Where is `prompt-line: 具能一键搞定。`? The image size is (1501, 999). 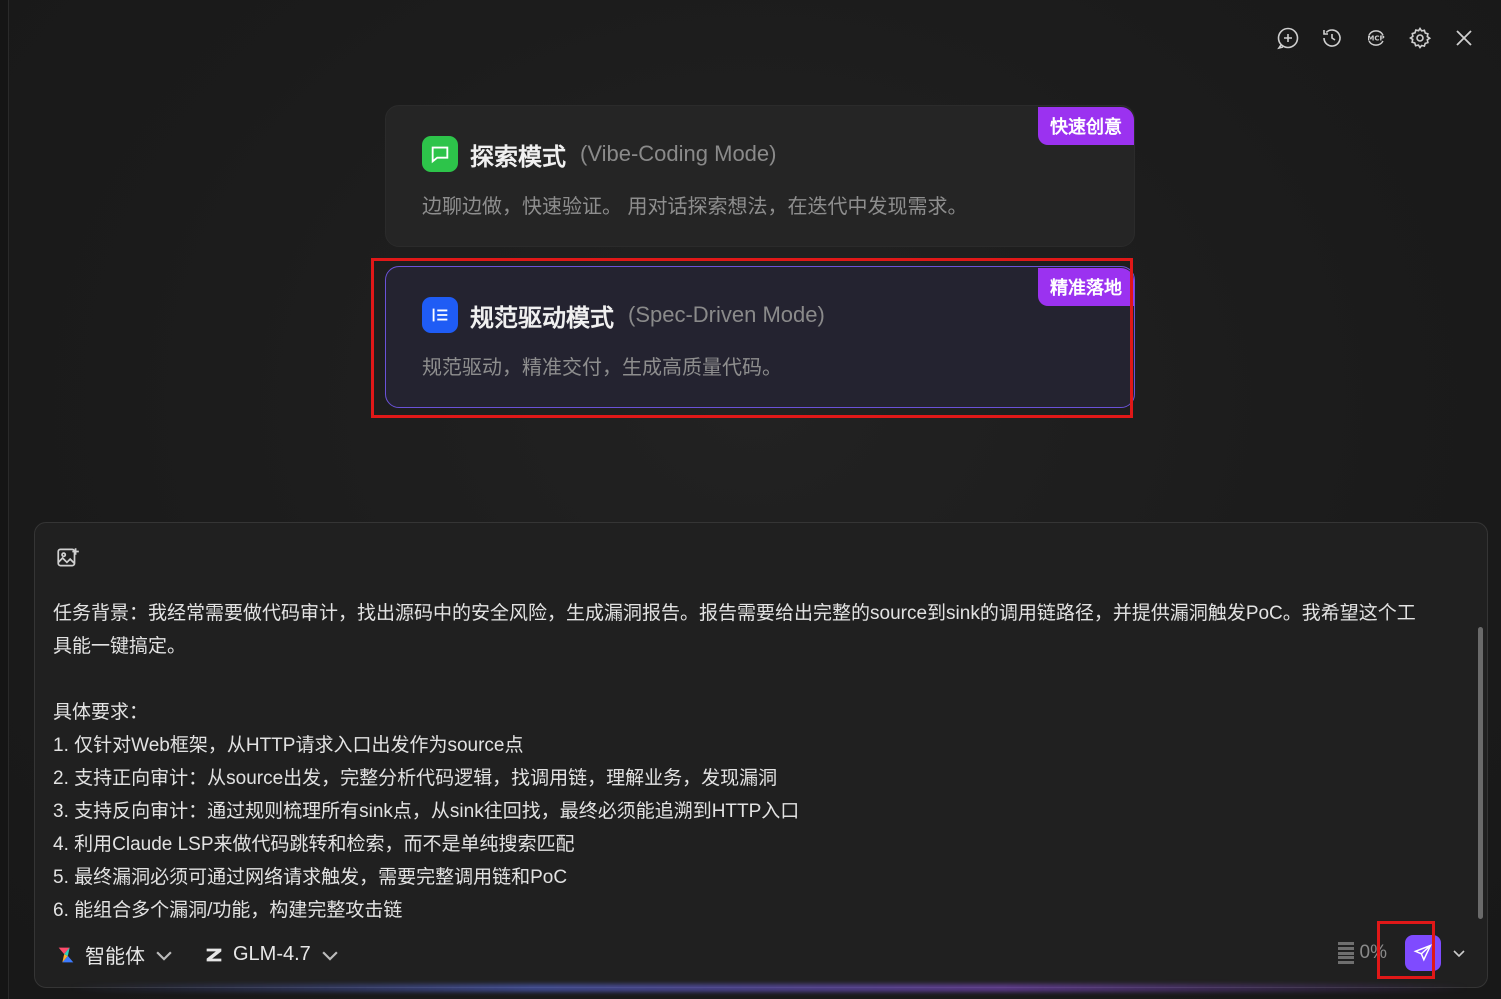 prompt-line: 具能一键搞定。 is located at coordinates (120, 646).